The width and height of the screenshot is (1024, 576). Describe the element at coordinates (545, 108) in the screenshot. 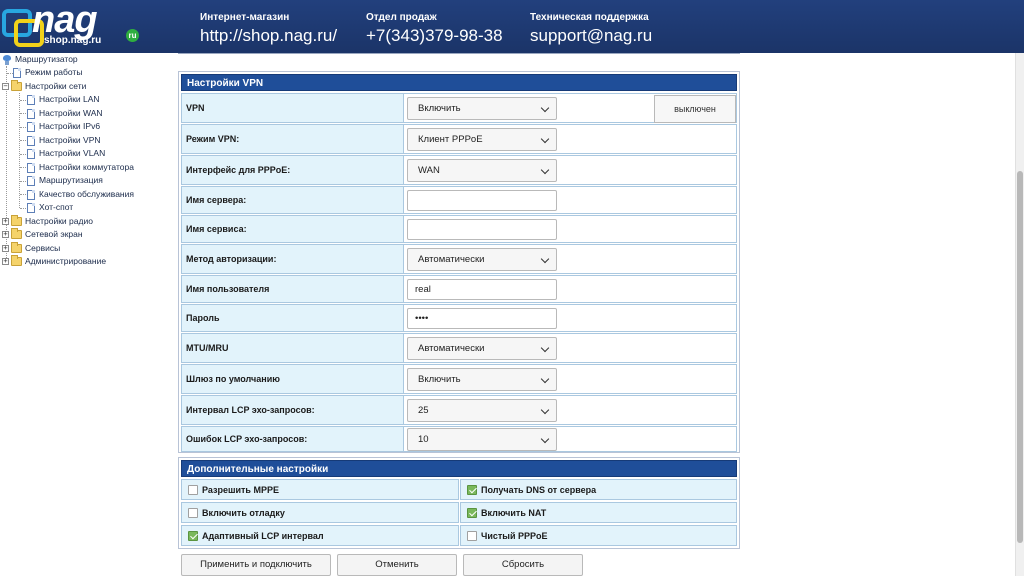

I see `chevron-down-icon` at that location.